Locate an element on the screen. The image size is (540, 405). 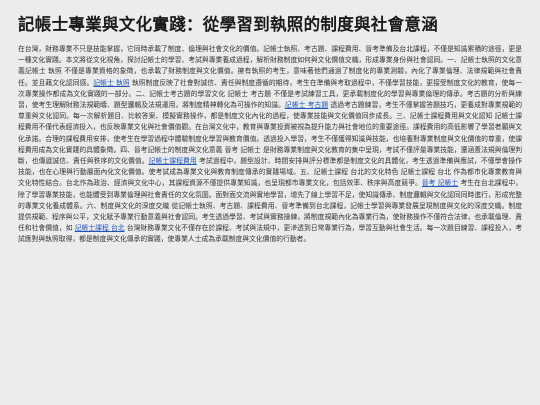
inline-link: 記帳士課程 台北 is located at coordinates (100, 228).